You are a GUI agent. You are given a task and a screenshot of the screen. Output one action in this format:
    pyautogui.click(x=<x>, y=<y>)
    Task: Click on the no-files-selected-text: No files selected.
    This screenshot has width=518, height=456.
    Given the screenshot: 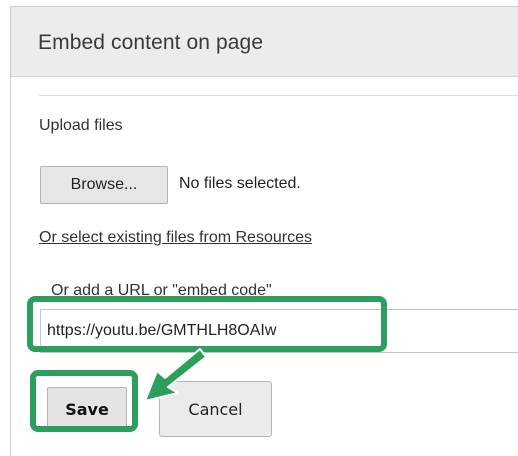 What is the action you would take?
    pyautogui.click(x=240, y=183)
    